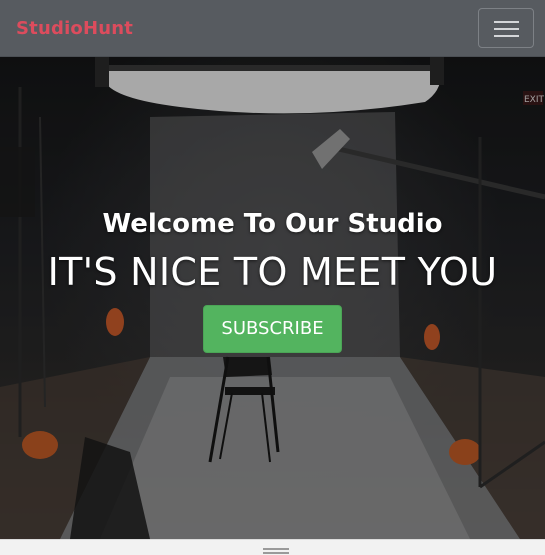 The width and height of the screenshot is (545, 555). Describe the element at coordinates (272, 329) in the screenshot. I see `subscribe-button: SUBSCRIBE` at that location.